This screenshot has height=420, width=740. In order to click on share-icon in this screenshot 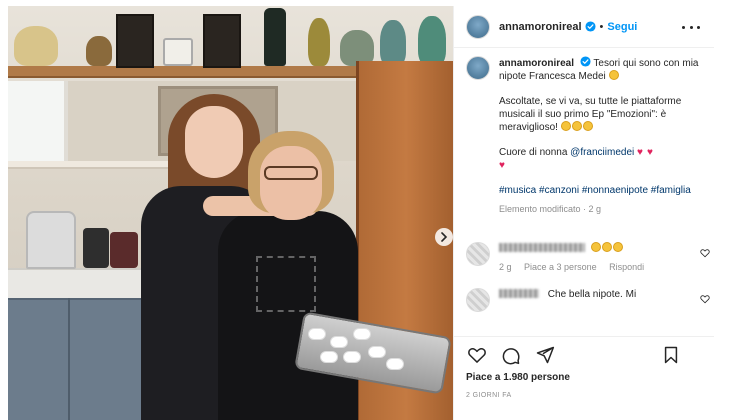, I will do `click(545, 354)`.